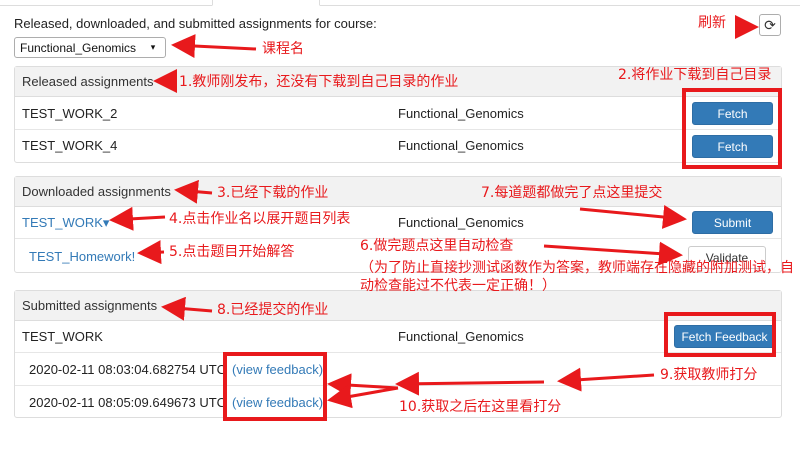 Image resolution: width=800 pixels, height=450 pixels. Describe the element at coordinates (232, 252) in the screenshot. I see `annotation-5: 5.点击题目开始解答` at that location.